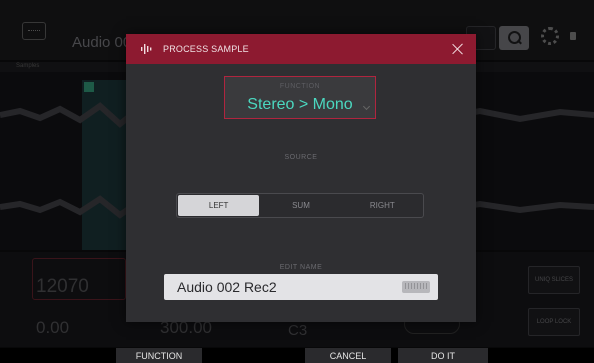 The image size is (594, 363). Describe the element at coordinates (382, 205) in the screenshot. I see `source-right-button: RIGHT` at that location.